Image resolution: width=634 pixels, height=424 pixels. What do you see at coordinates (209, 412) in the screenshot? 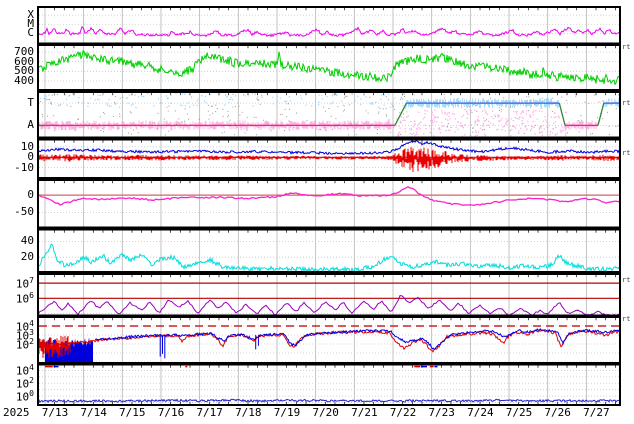
I see `x-tick-label: 7/17` at bounding box center [209, 412].